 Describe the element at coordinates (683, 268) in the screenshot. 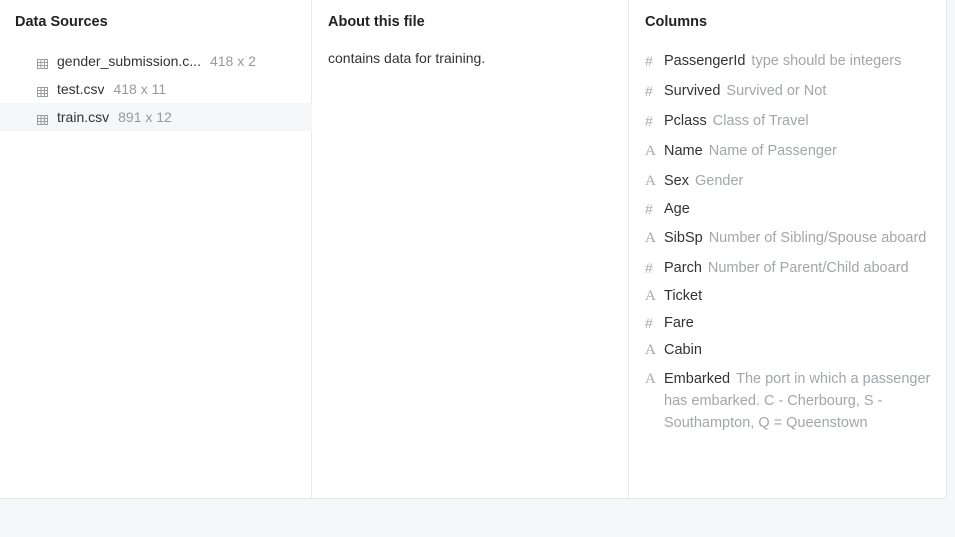

I see `column-name: Parch` at that location.